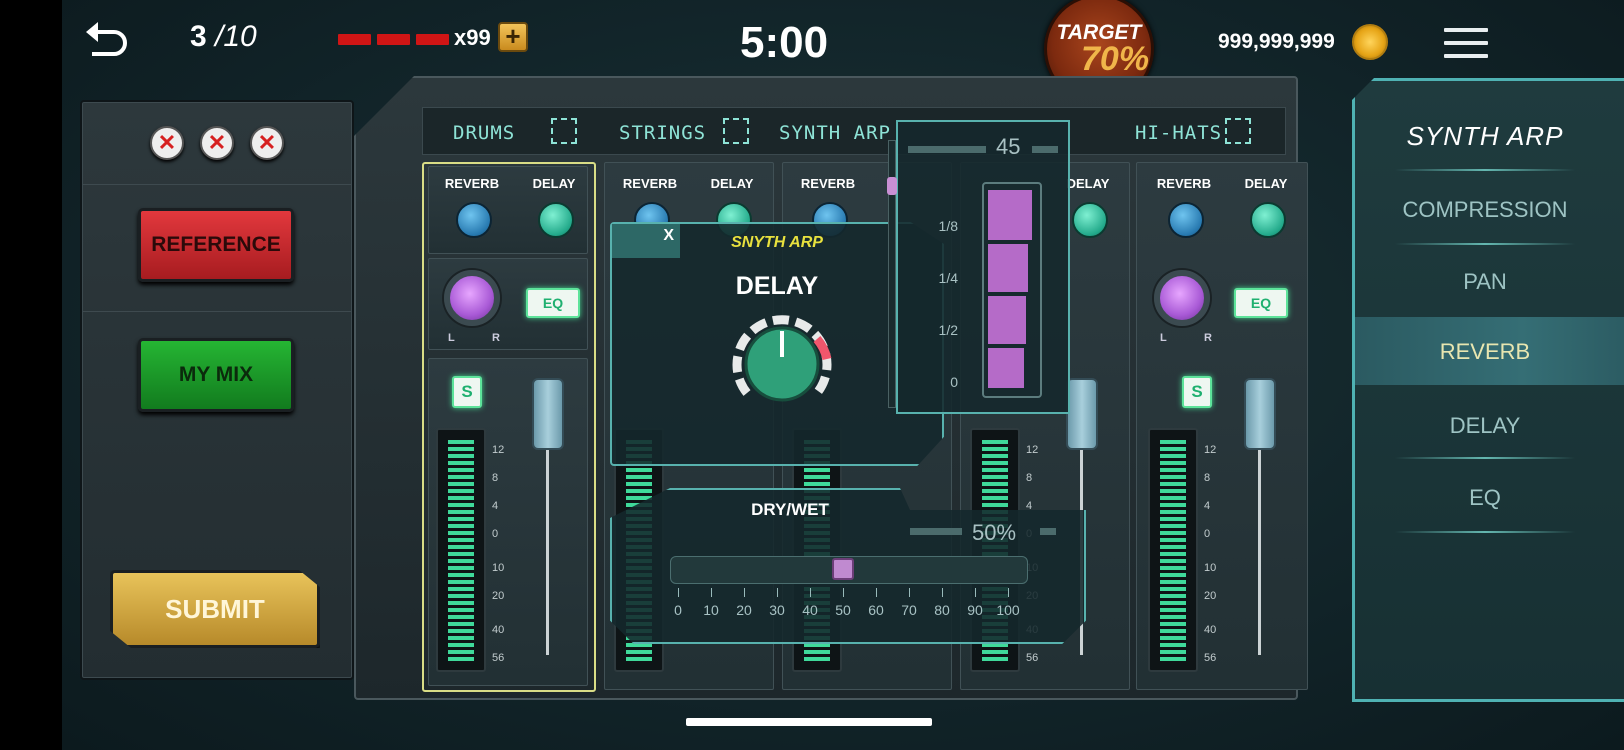 This screenshot has width=1624, height=750. I want to click on tab-strings: STRINGS, so click(662, 133).